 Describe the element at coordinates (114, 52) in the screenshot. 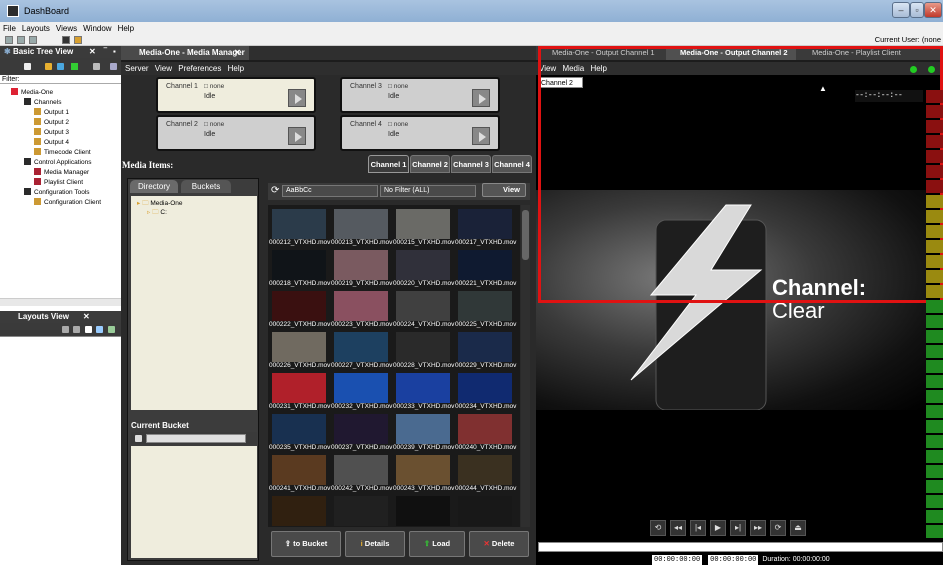

I see `panel-maximize-icon: ▪` at that location.